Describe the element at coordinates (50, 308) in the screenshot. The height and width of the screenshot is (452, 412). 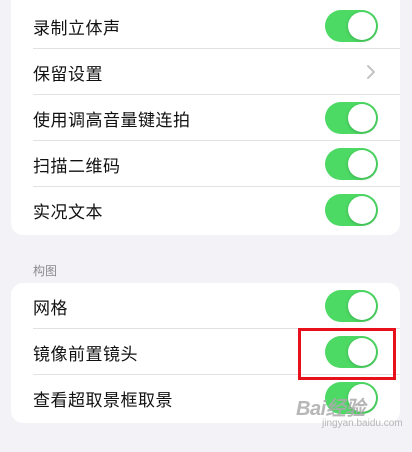
I see `grid-label: 网格` at that location.